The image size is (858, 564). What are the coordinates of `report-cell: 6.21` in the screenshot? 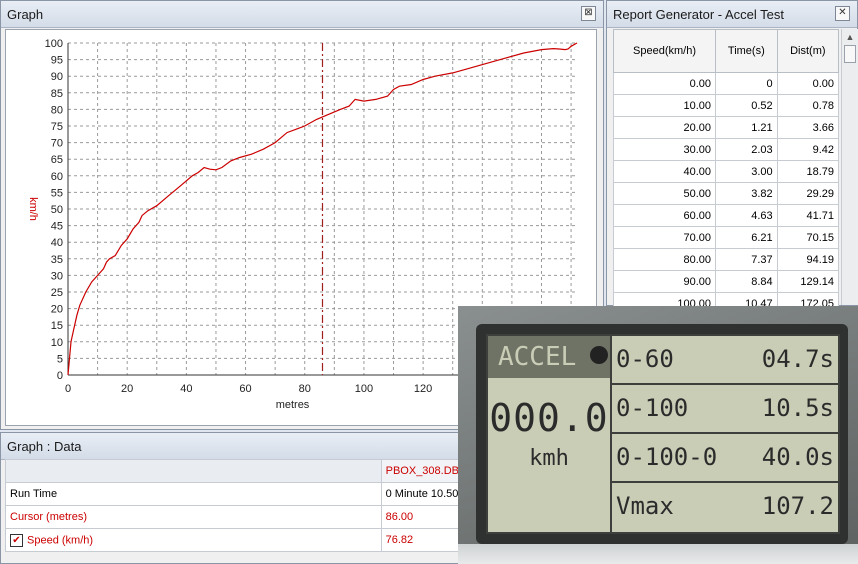 It's located at (746, 237).